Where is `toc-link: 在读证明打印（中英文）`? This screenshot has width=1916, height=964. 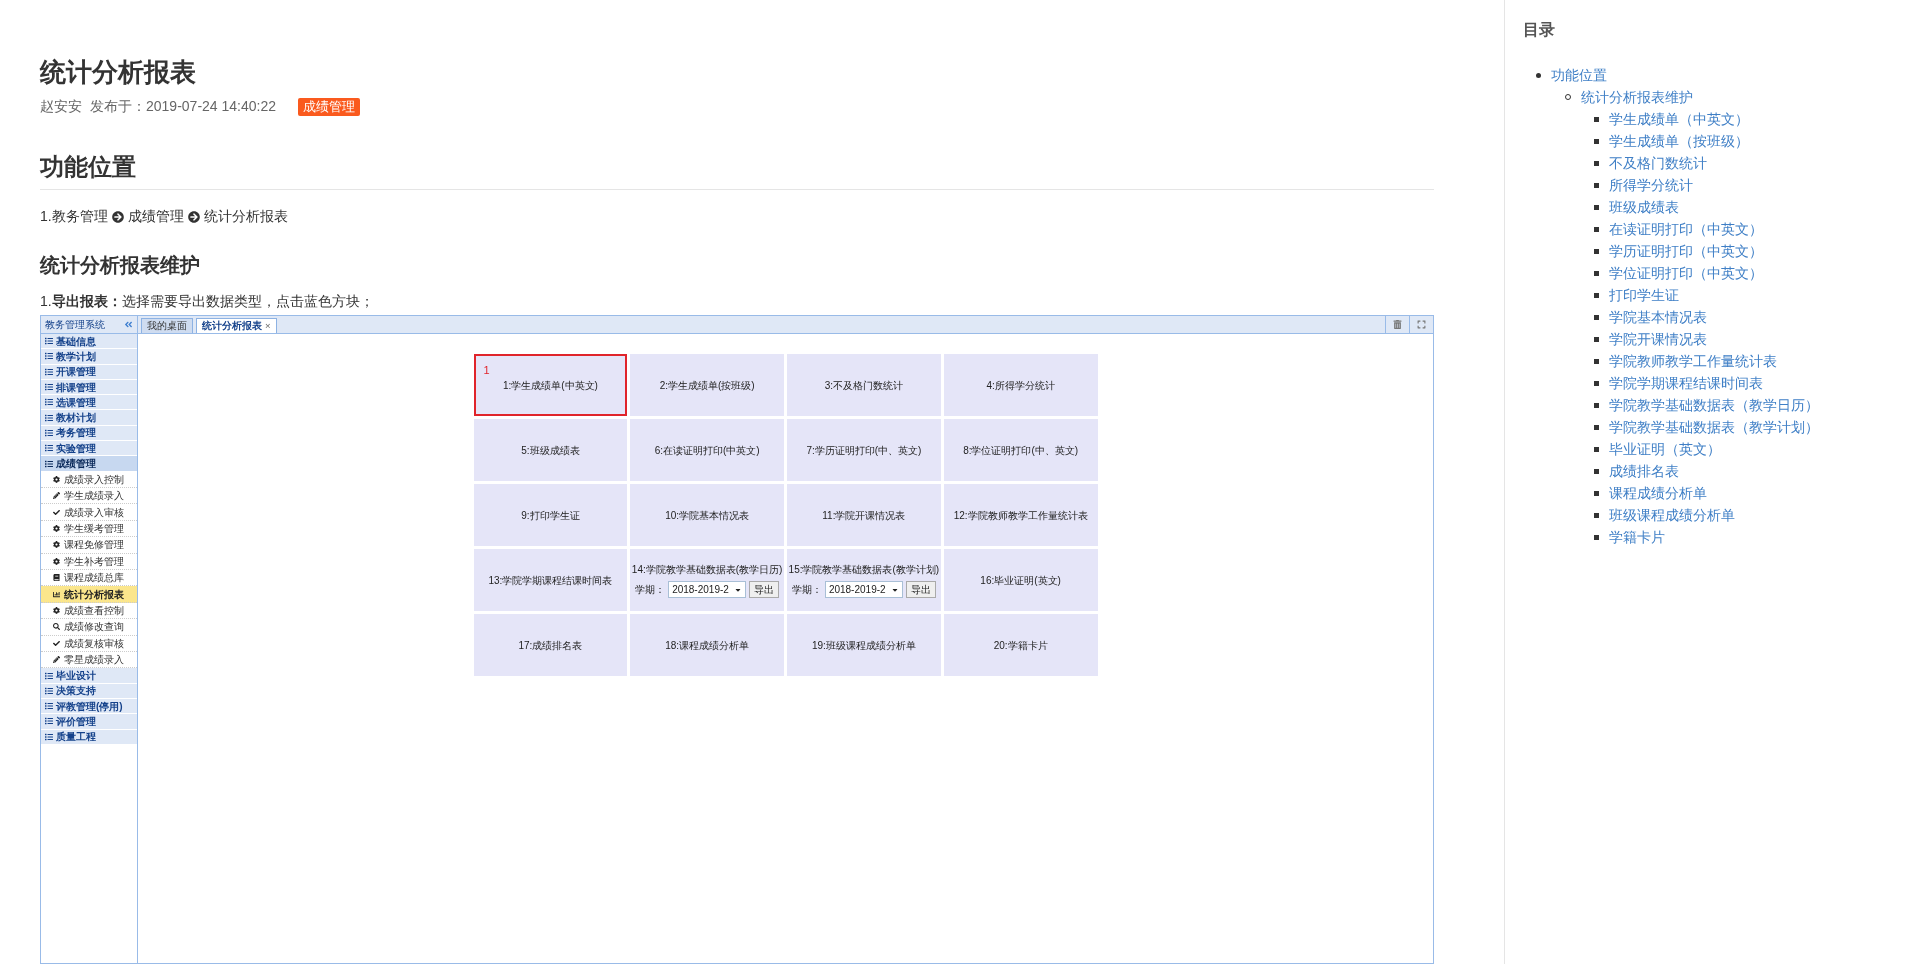
toc-link: 在读证明打印（中英文） is located at coordinates (1686, 229).